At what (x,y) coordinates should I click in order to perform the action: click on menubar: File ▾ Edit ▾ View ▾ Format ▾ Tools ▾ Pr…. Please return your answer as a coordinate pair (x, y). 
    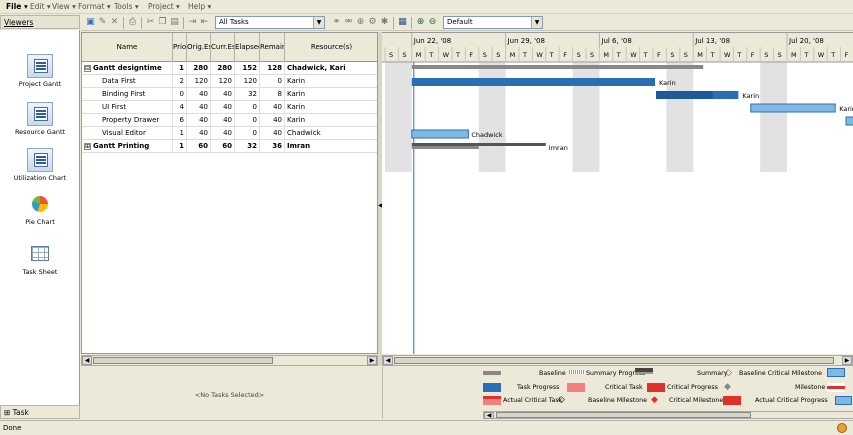
    Looking at the image, I should click on (426, 7).